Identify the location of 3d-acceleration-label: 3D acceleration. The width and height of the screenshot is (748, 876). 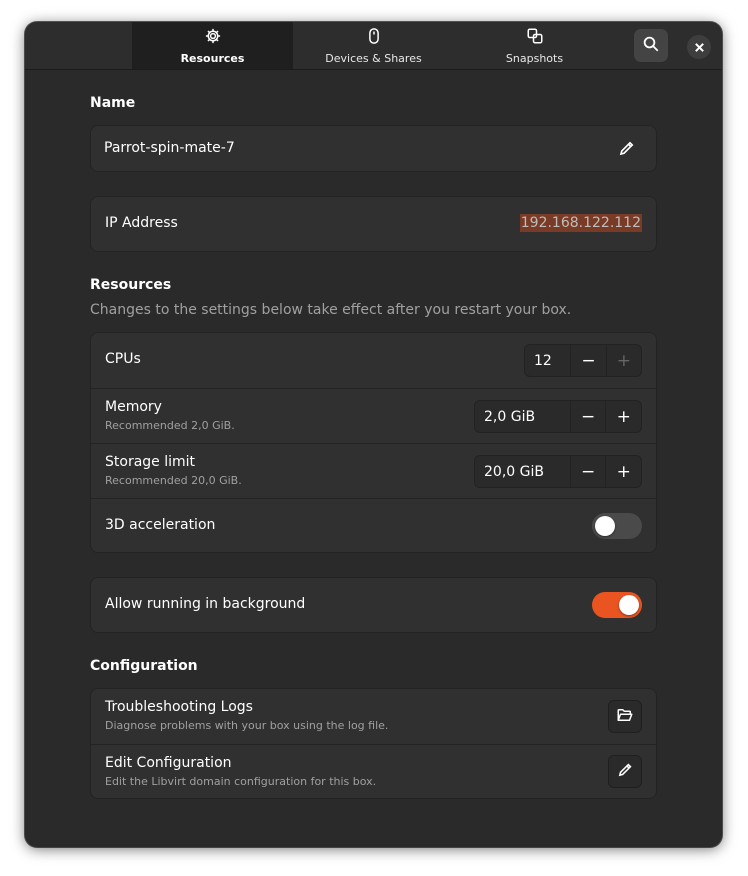
(160, 525).